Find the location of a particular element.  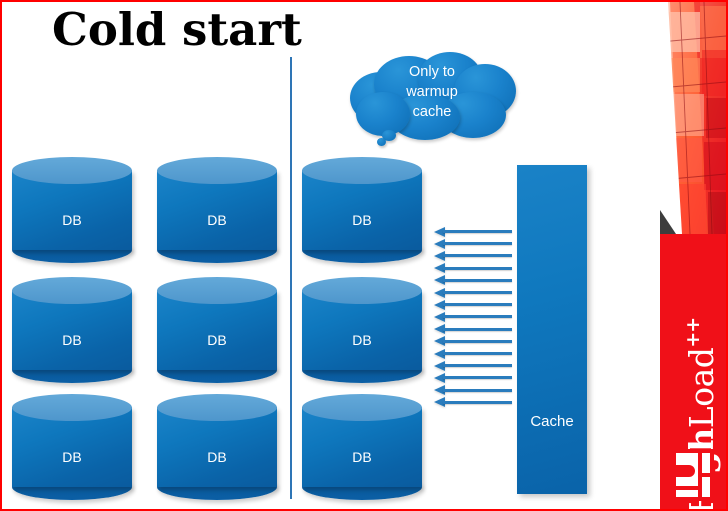

decorative-geometric-artwork is located at coordinates (693, 118).